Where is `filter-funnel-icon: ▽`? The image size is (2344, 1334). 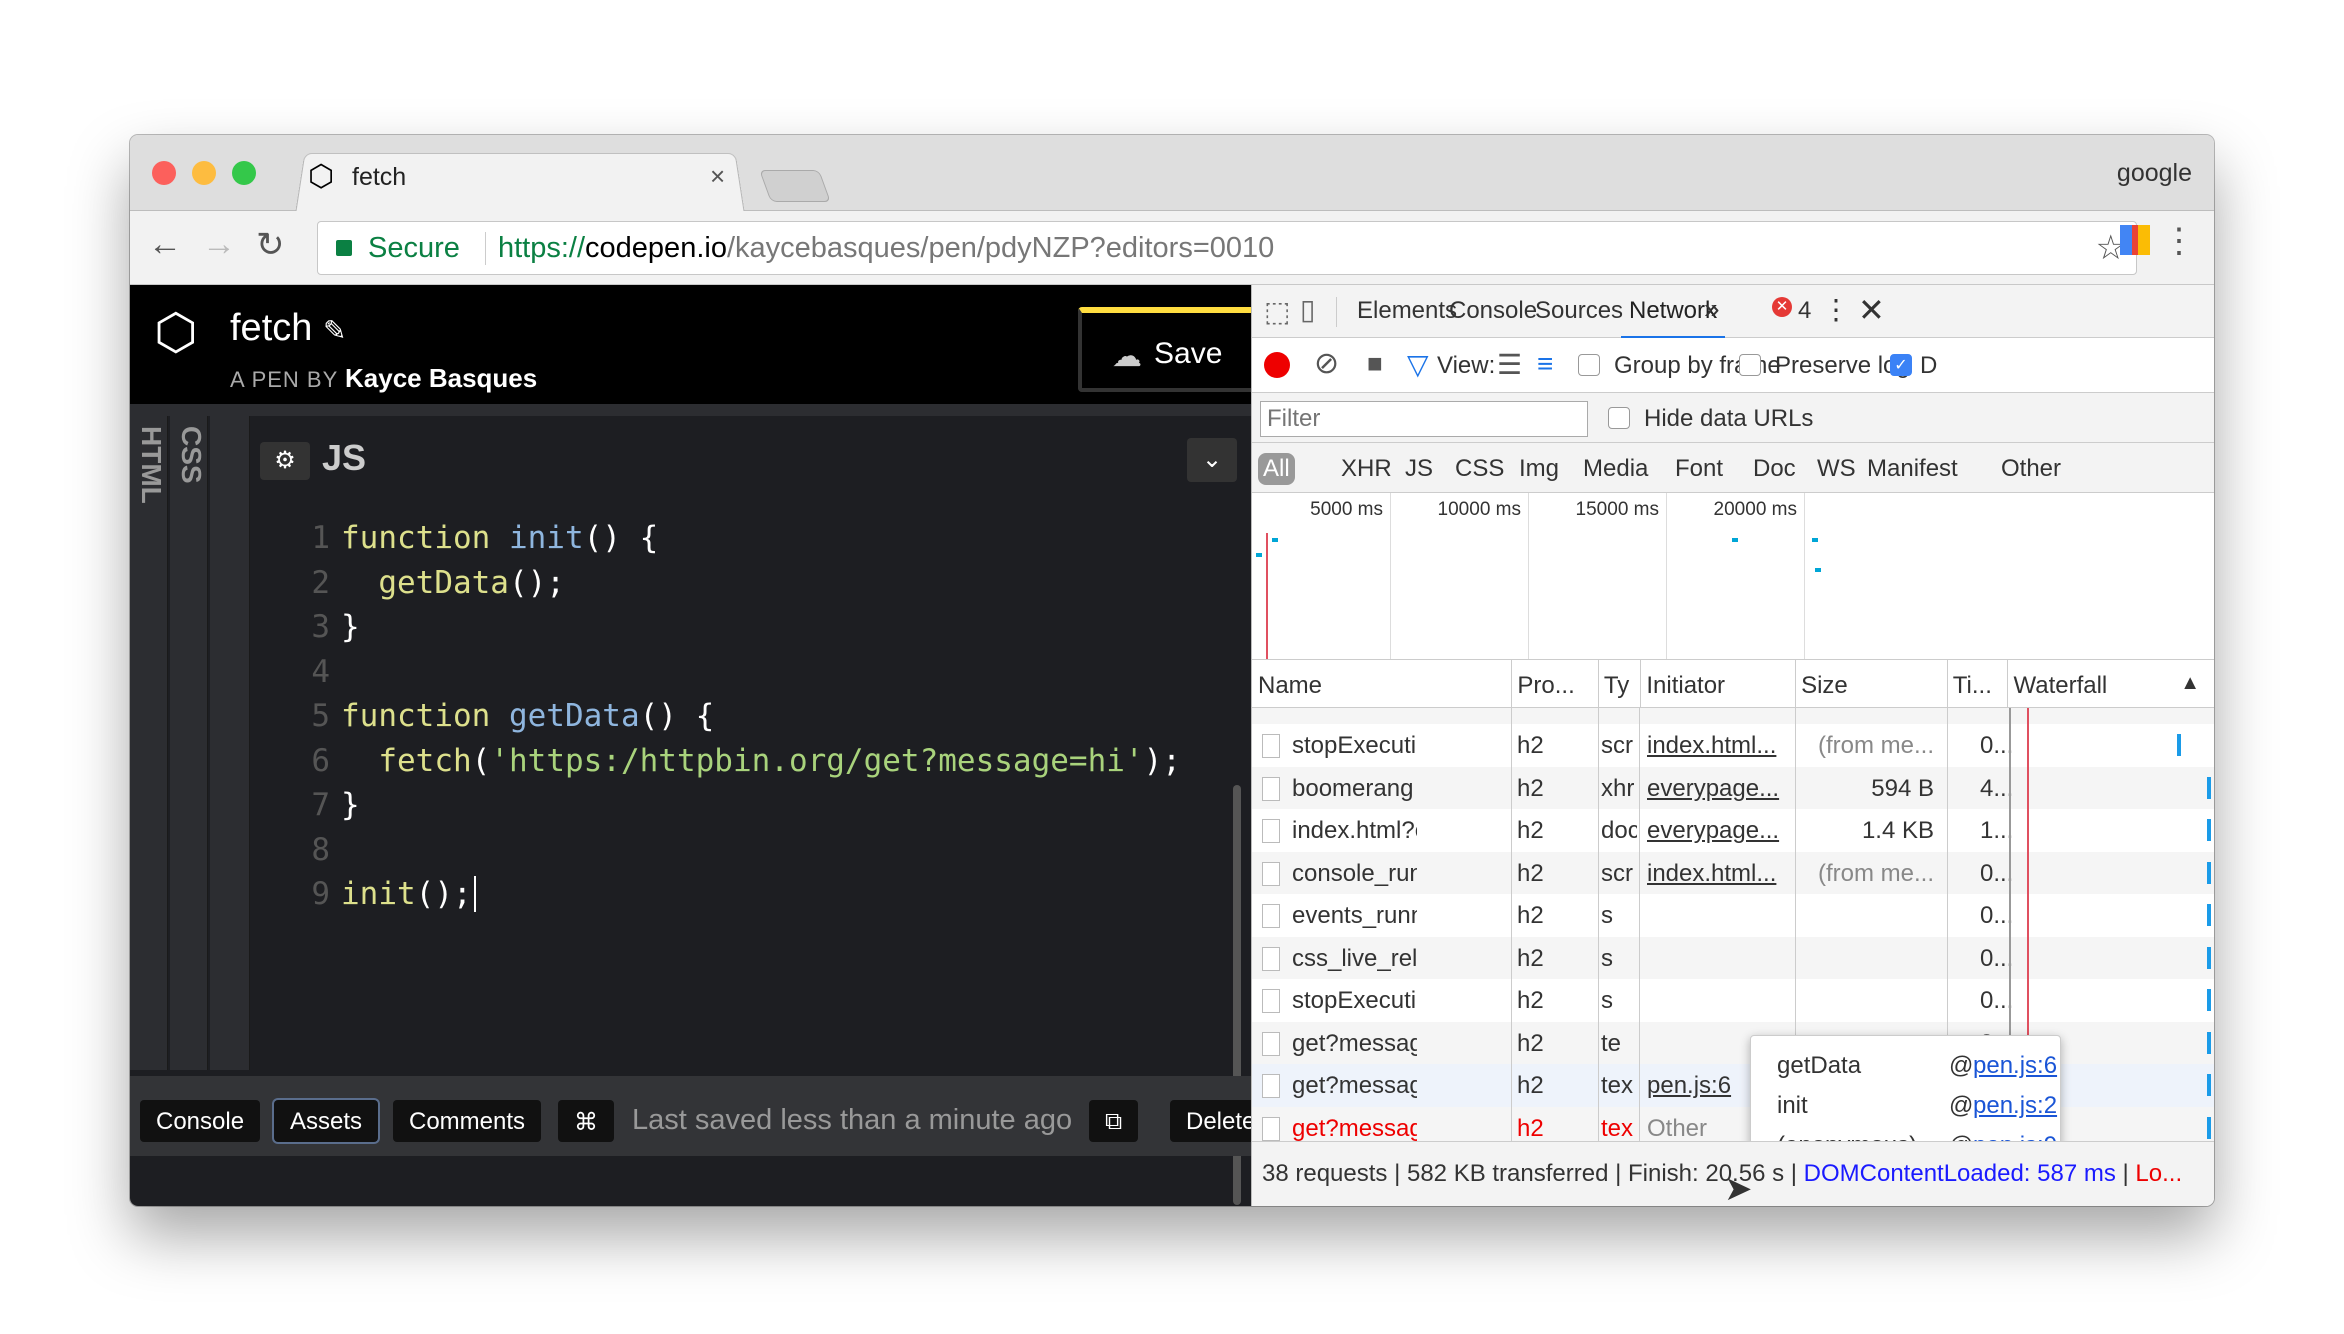 filter-funnel-icon: ▽ is located at coordinates (1418, 364).